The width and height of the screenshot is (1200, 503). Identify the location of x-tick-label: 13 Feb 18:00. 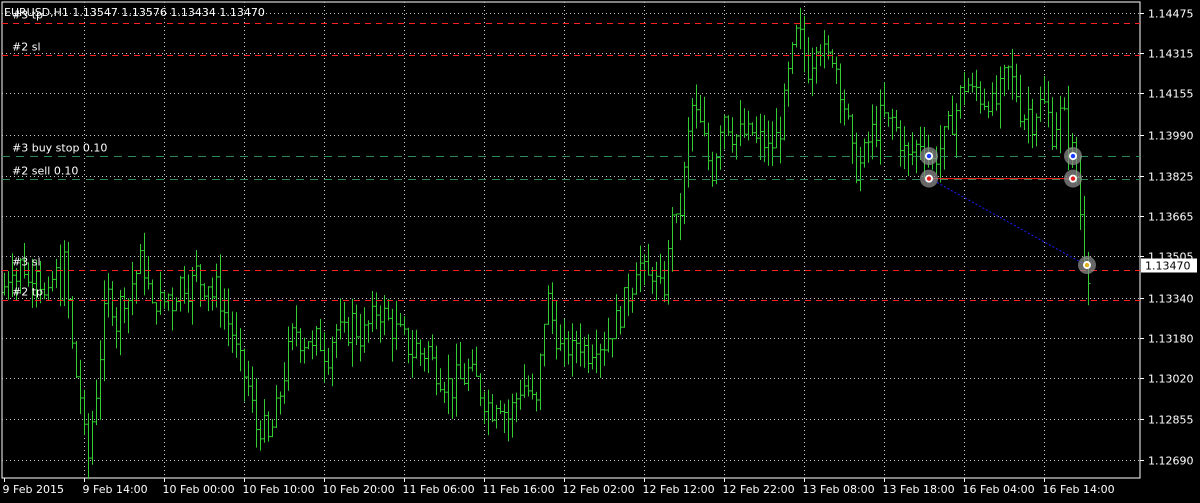
(919, 489).